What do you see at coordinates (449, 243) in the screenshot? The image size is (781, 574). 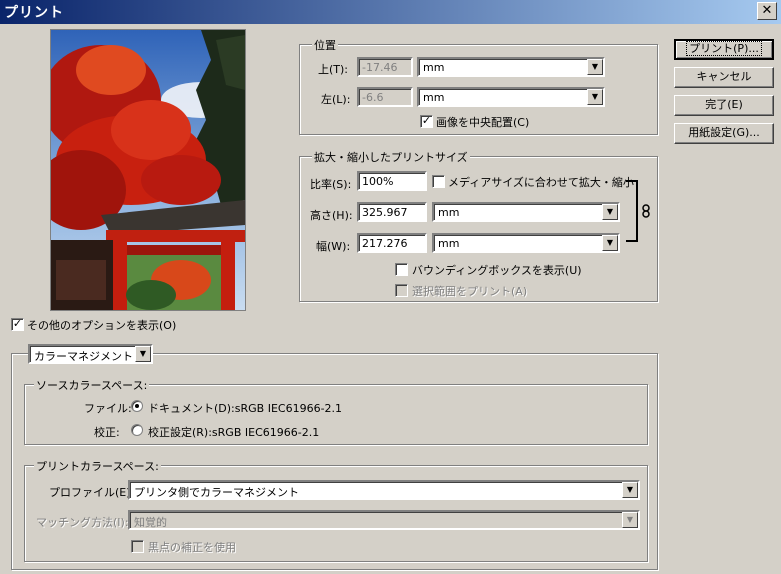 I see `width-unit-value: mm` at bounding box center [449, 243].